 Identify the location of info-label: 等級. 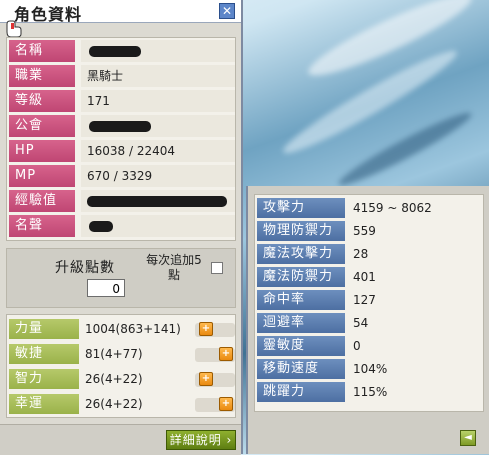
(42, 101).